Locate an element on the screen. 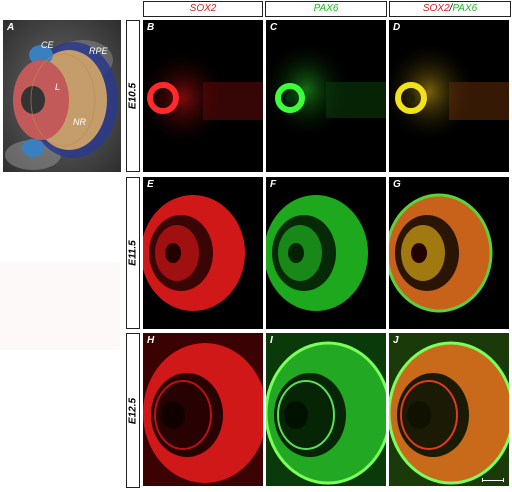 The width and height of the screenshot is (512, 492). stage-e11-5: E11.5 is located at coordinates (133, 253).